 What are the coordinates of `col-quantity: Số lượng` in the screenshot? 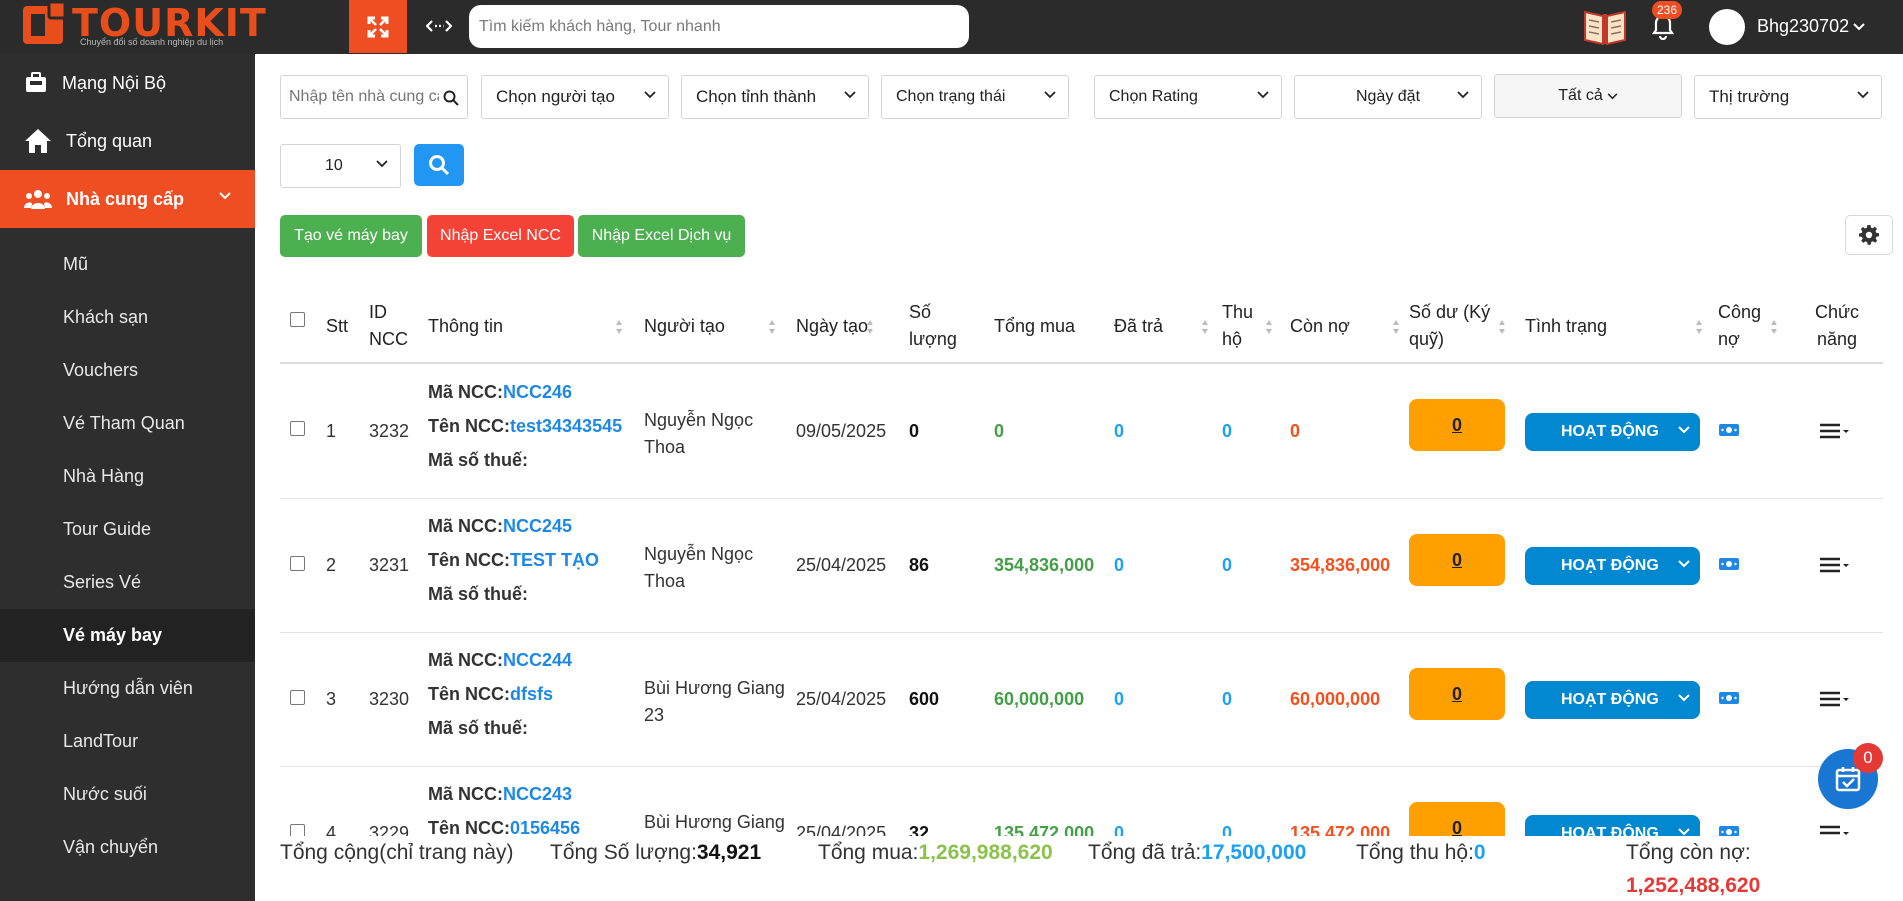 It's located at (933, 326).